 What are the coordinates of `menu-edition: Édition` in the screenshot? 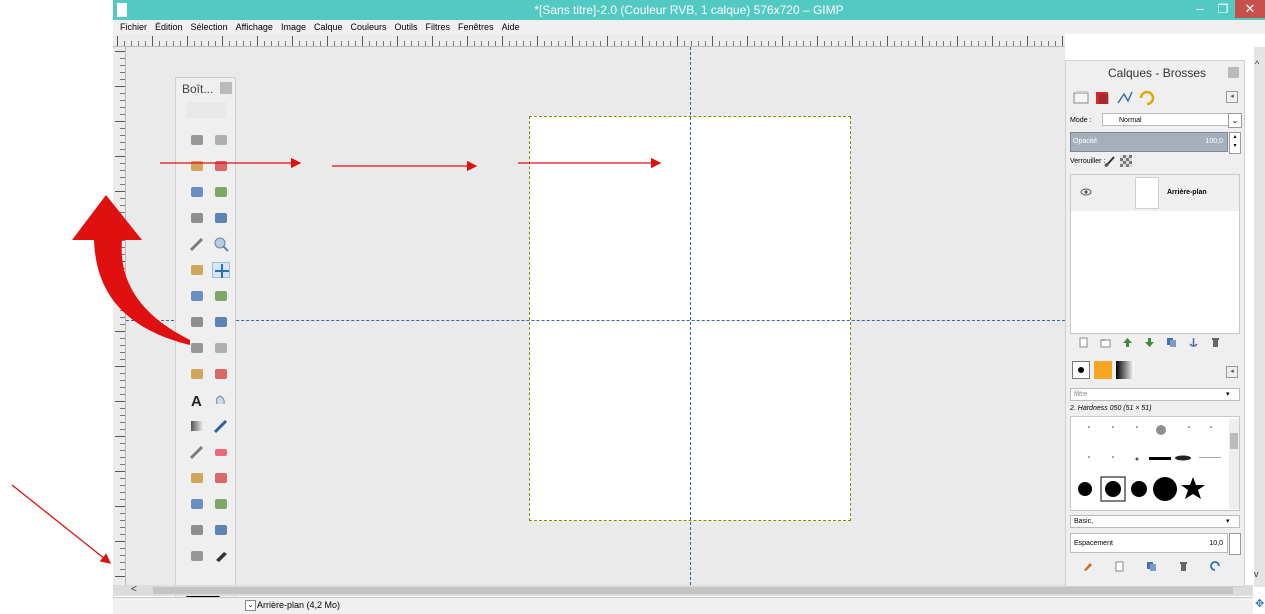 It's located at (169, 27).